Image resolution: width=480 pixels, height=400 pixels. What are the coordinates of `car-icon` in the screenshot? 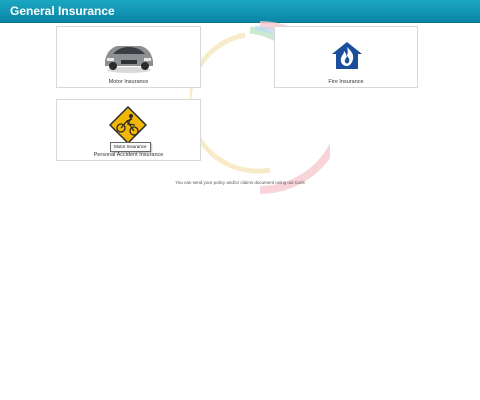 It's located at (129, 59).